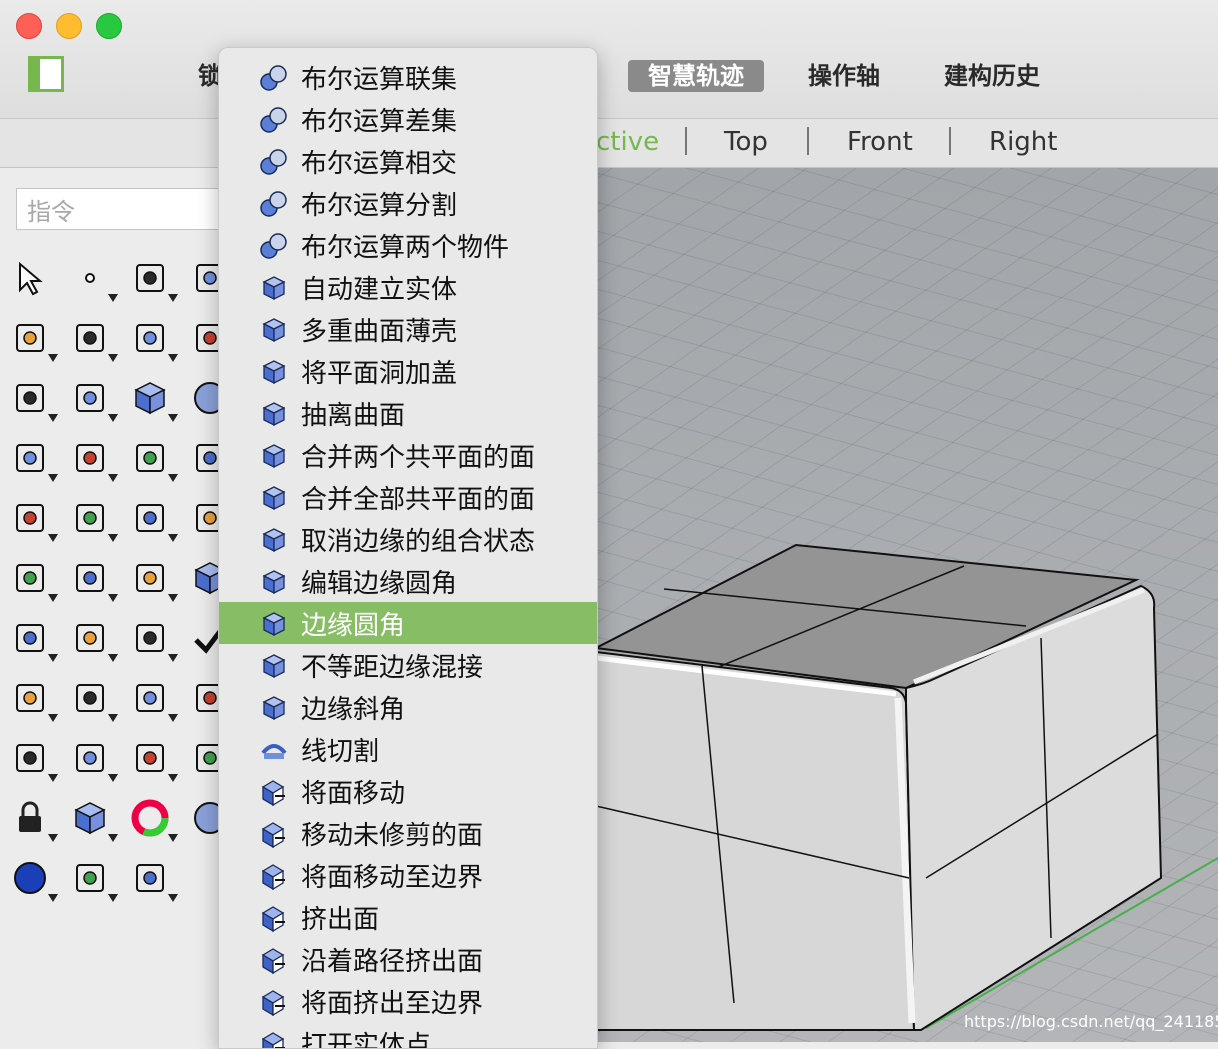  I want to click on tab-top: Top, so click(746, 142).